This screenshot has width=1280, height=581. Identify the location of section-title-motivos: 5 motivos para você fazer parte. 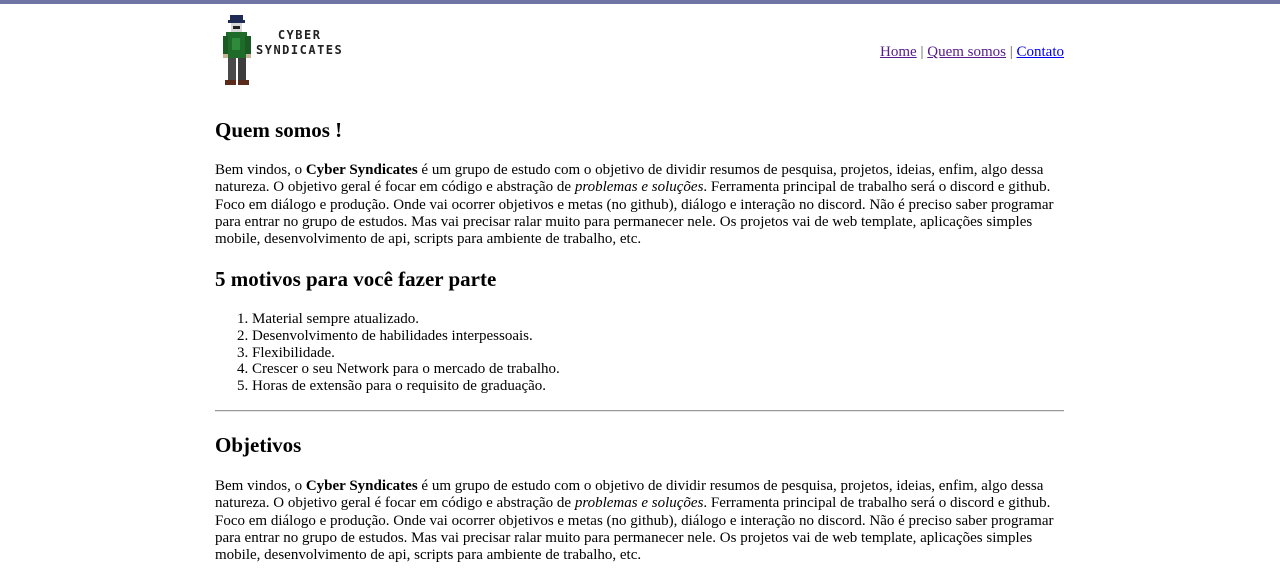
(356, 279).